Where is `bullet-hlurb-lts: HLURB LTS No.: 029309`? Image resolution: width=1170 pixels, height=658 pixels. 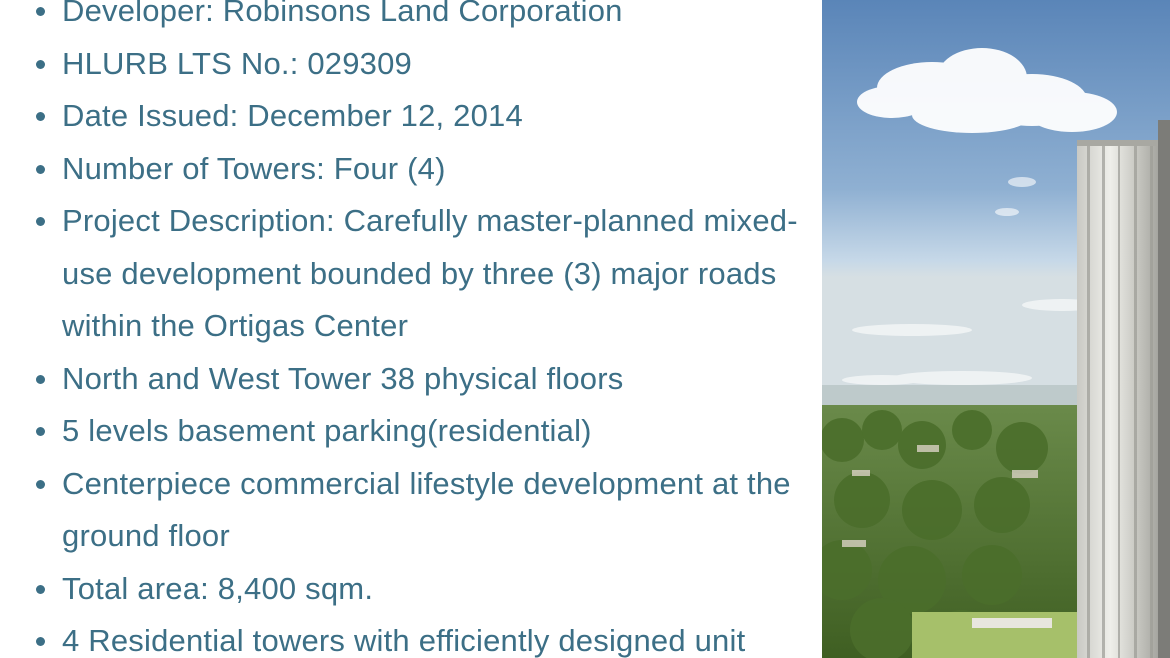
bullet-hlurb-lts: HLURB LTS No.: 029309 is located at coordinates (405, 64).